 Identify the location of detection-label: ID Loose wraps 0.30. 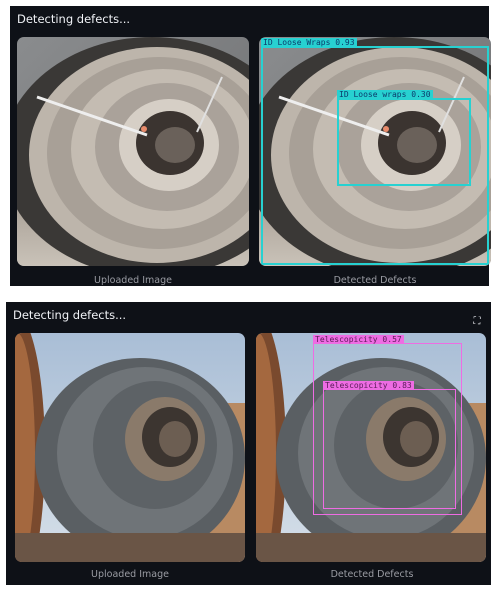
(385, 94).